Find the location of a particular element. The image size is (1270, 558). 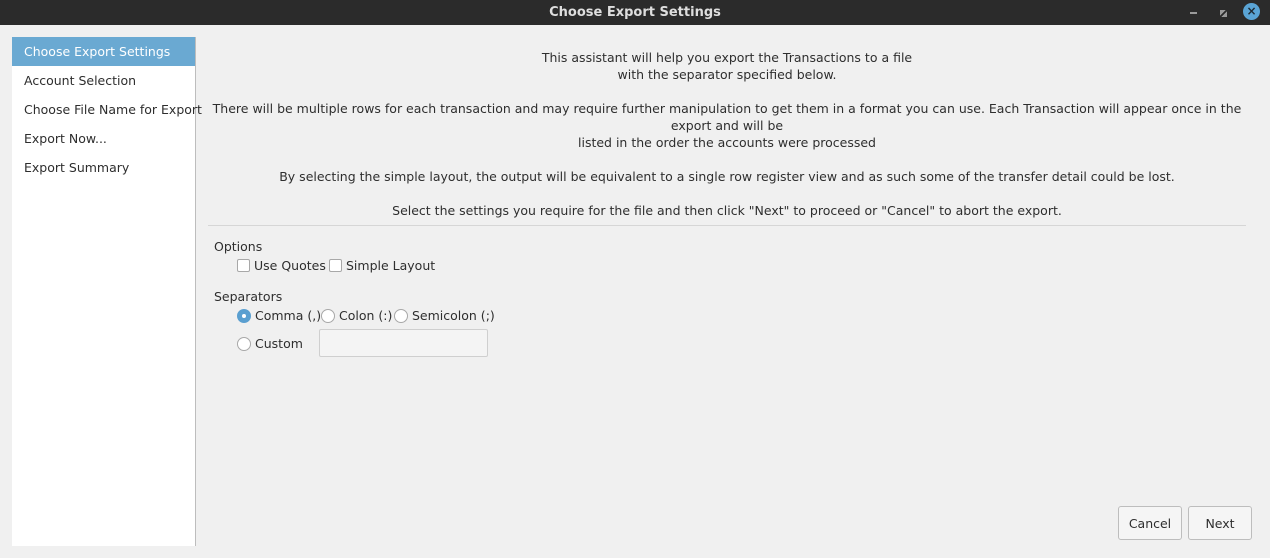

comma-radio: Comma (,) is located at coordinates (279, 315).